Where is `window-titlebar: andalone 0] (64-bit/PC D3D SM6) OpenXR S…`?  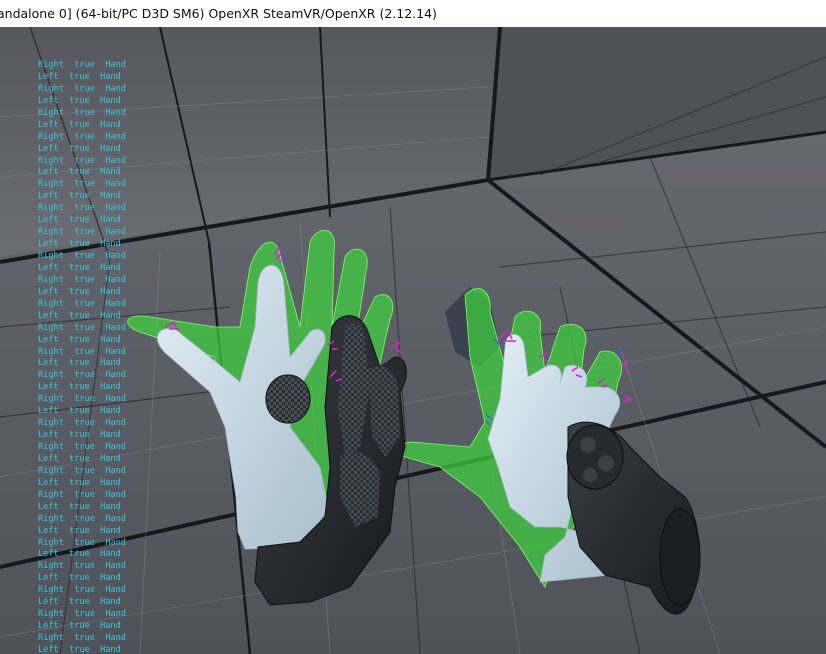 window-titlebar: andalone 0] (64-bit/PC D3D SM6) OpenXR S… is located at coordinates (413, 13).